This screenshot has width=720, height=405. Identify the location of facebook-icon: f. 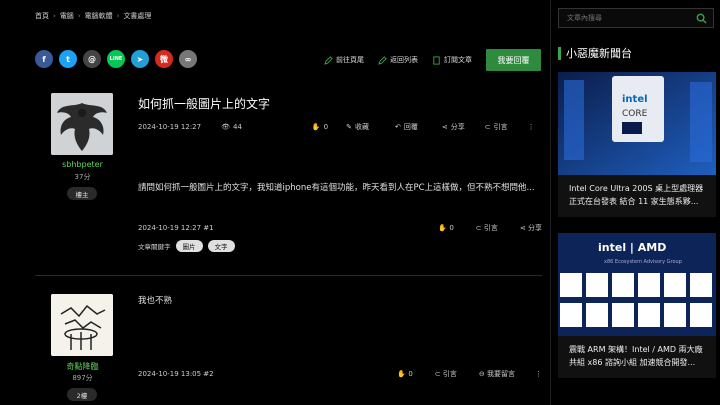
(44, 59).